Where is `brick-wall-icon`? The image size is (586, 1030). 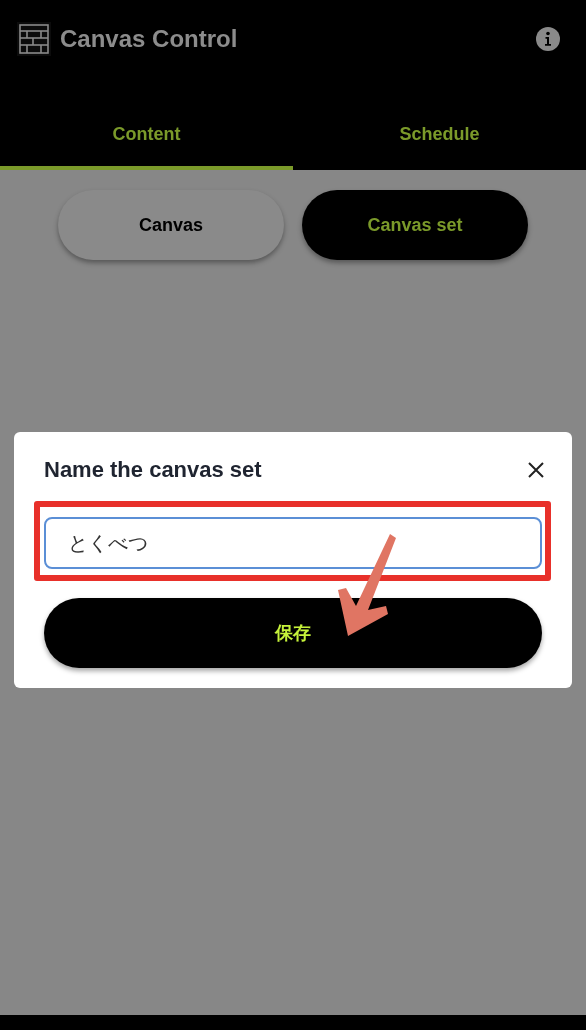 brick-wall-icon is located at coordinates (34, 39).